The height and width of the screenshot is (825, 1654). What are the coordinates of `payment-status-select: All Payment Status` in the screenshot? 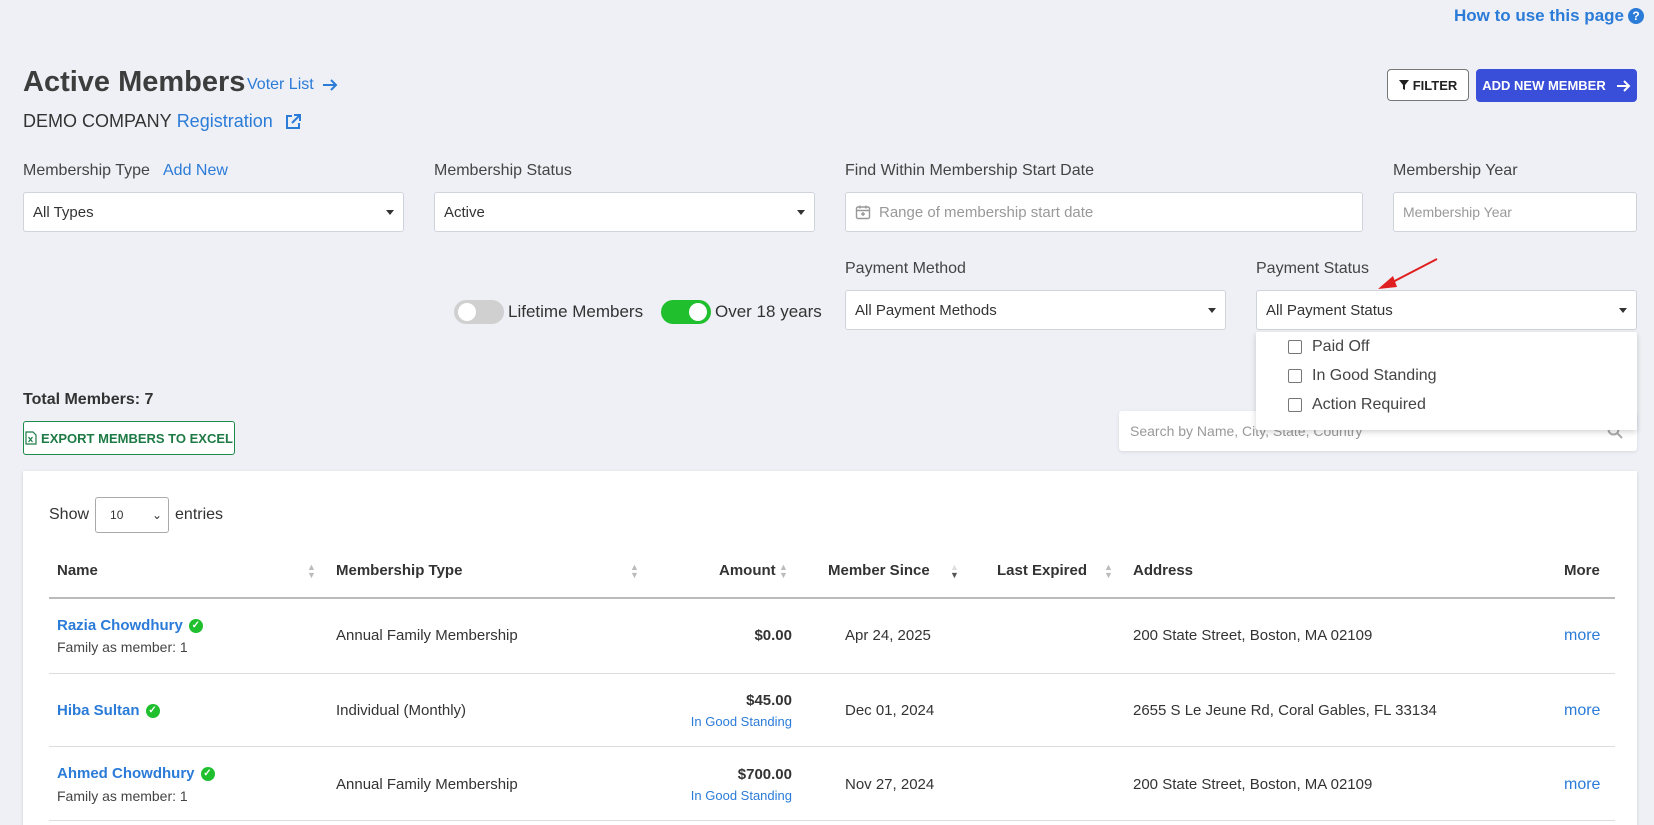 It's located at (1446, 310).